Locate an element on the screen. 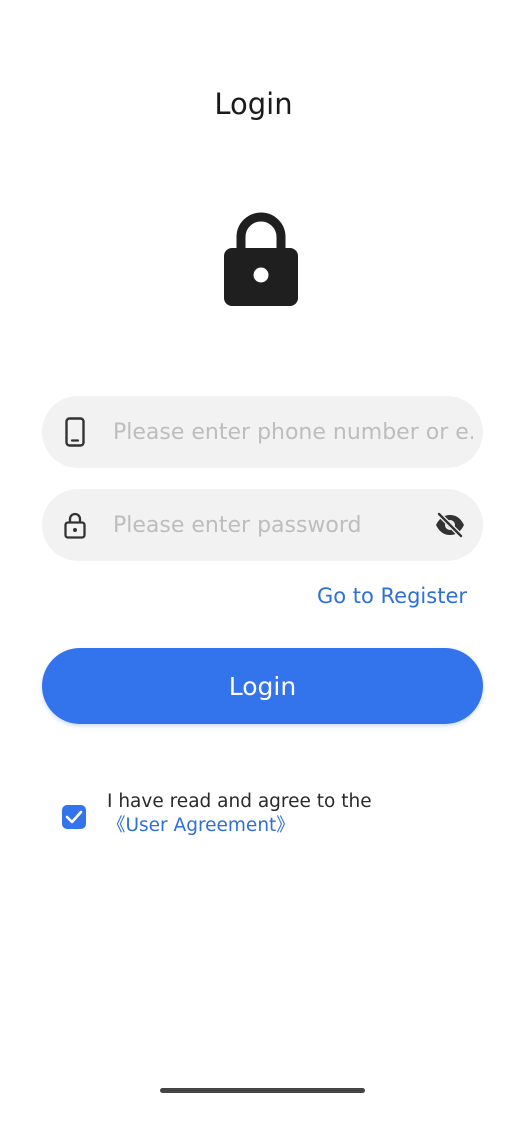 The image size is (507, 1124). account-field is located at coordinates (262, 432).